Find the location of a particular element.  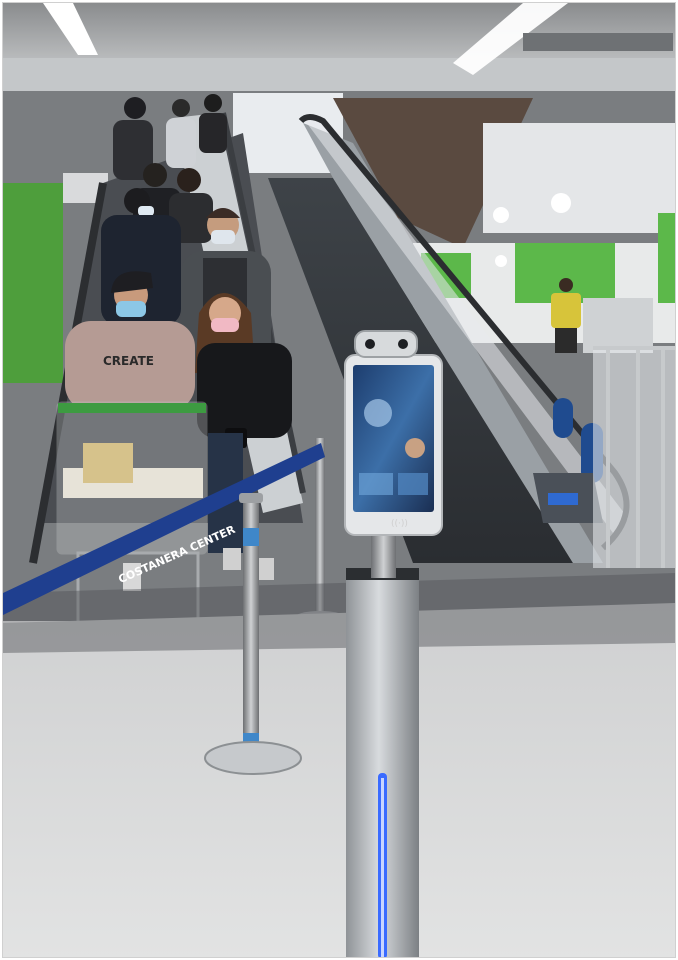

hoodie-print: CREATE is located at coordinates (128, 361).